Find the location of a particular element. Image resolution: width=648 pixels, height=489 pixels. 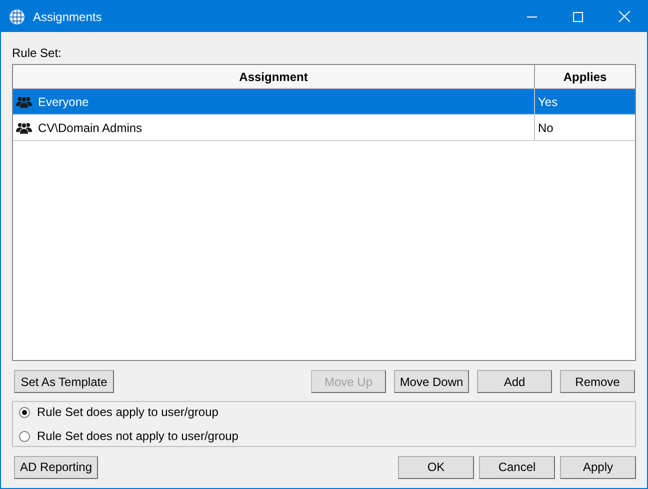

table-cell-text: Yes is located at coordinates (548, 102).